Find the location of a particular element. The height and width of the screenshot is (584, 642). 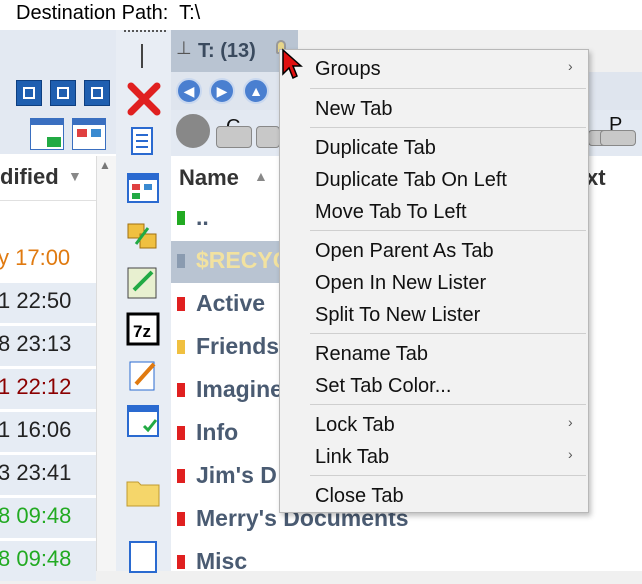

svg-text: 7z is located at coordinates (142, 331).